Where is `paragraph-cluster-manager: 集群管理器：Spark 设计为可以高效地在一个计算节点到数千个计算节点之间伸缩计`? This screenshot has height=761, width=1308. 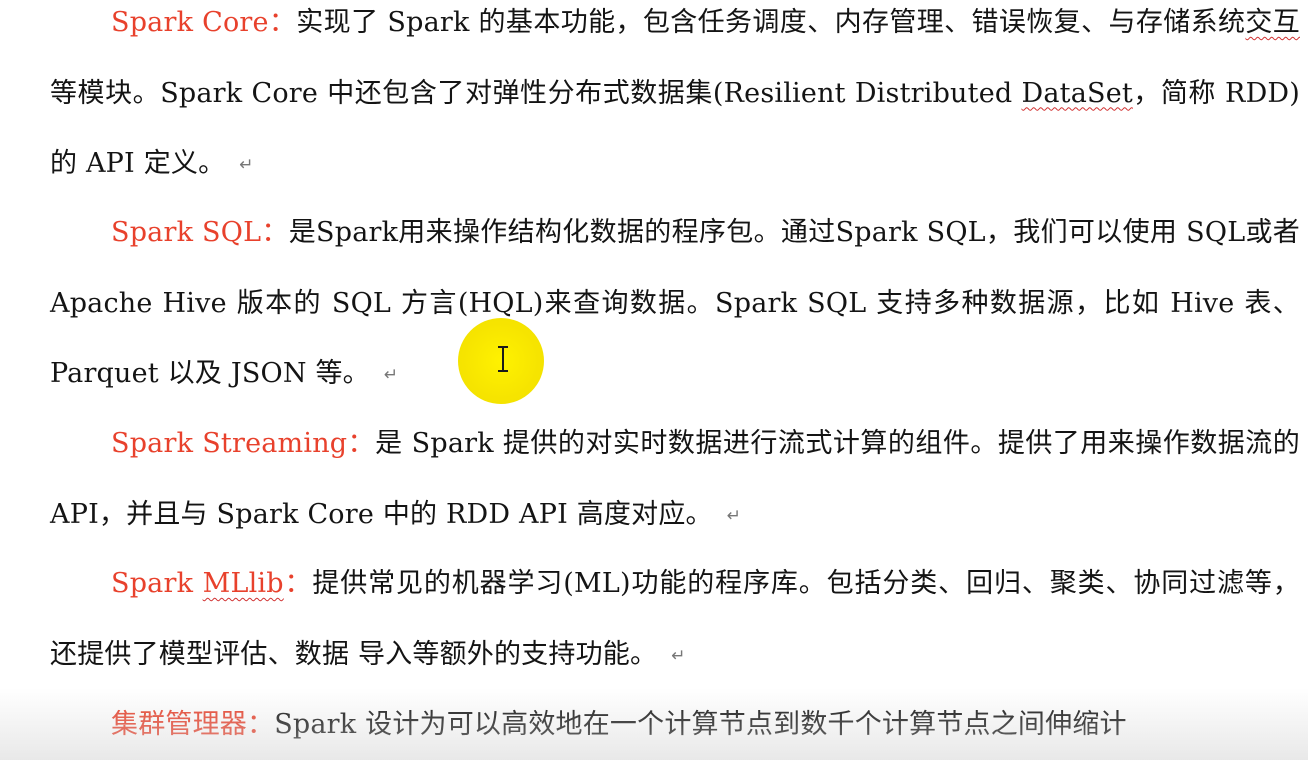
paragraph-cluster-manager: 集群管理器：Spark 设计为可以高效地在一个计算节点到数千个计算节点之间伸缩计 is located at coordinates (675, 725).